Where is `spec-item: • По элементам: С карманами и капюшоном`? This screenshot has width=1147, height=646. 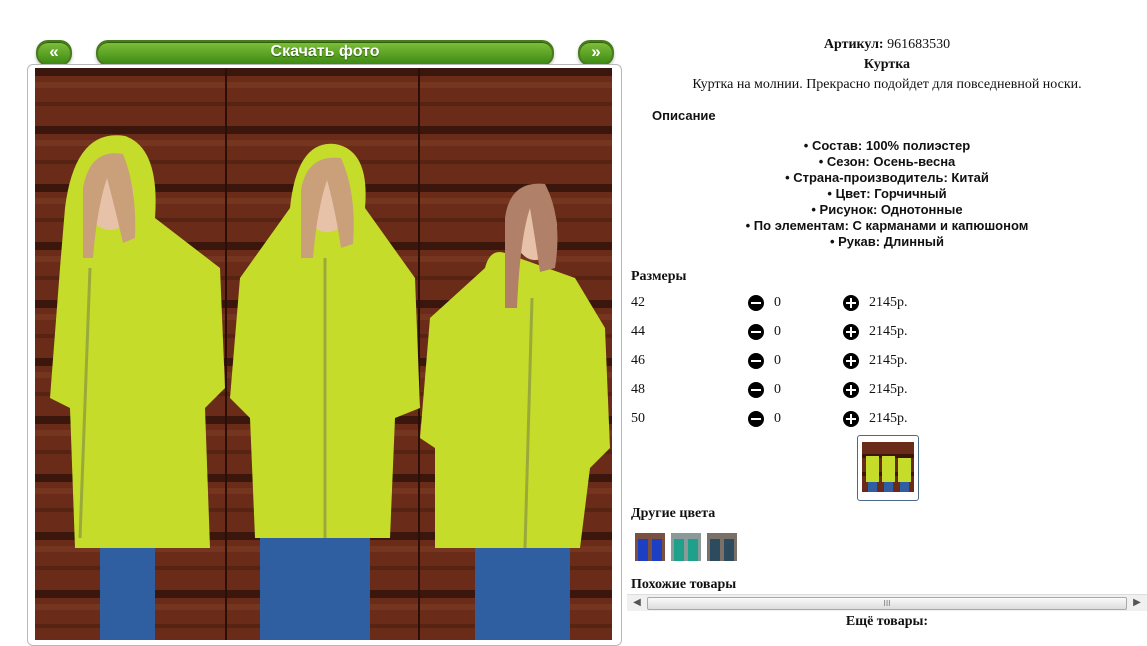
spec-item: • По элементам: С карманами и капюшоном is located at coordinates (887, 225).